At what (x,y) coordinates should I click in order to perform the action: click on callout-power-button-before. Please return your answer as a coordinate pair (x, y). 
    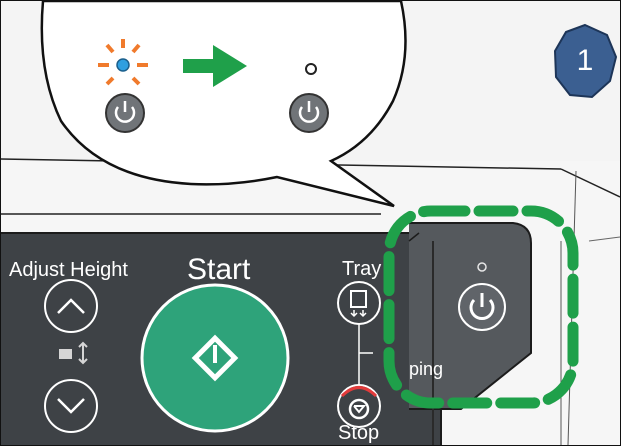
    Looking at the image, I should click on (125, 113).